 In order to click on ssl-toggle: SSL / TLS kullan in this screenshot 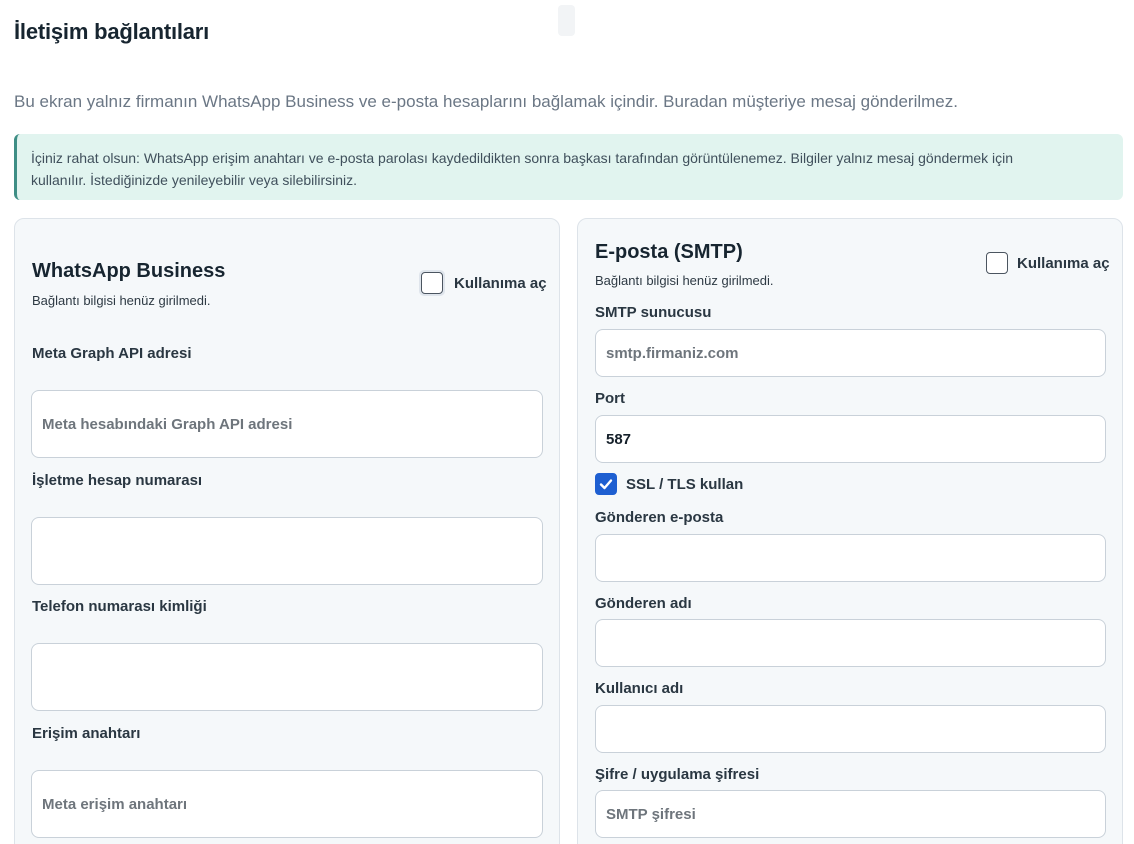, I will do `click(669, 484)`.